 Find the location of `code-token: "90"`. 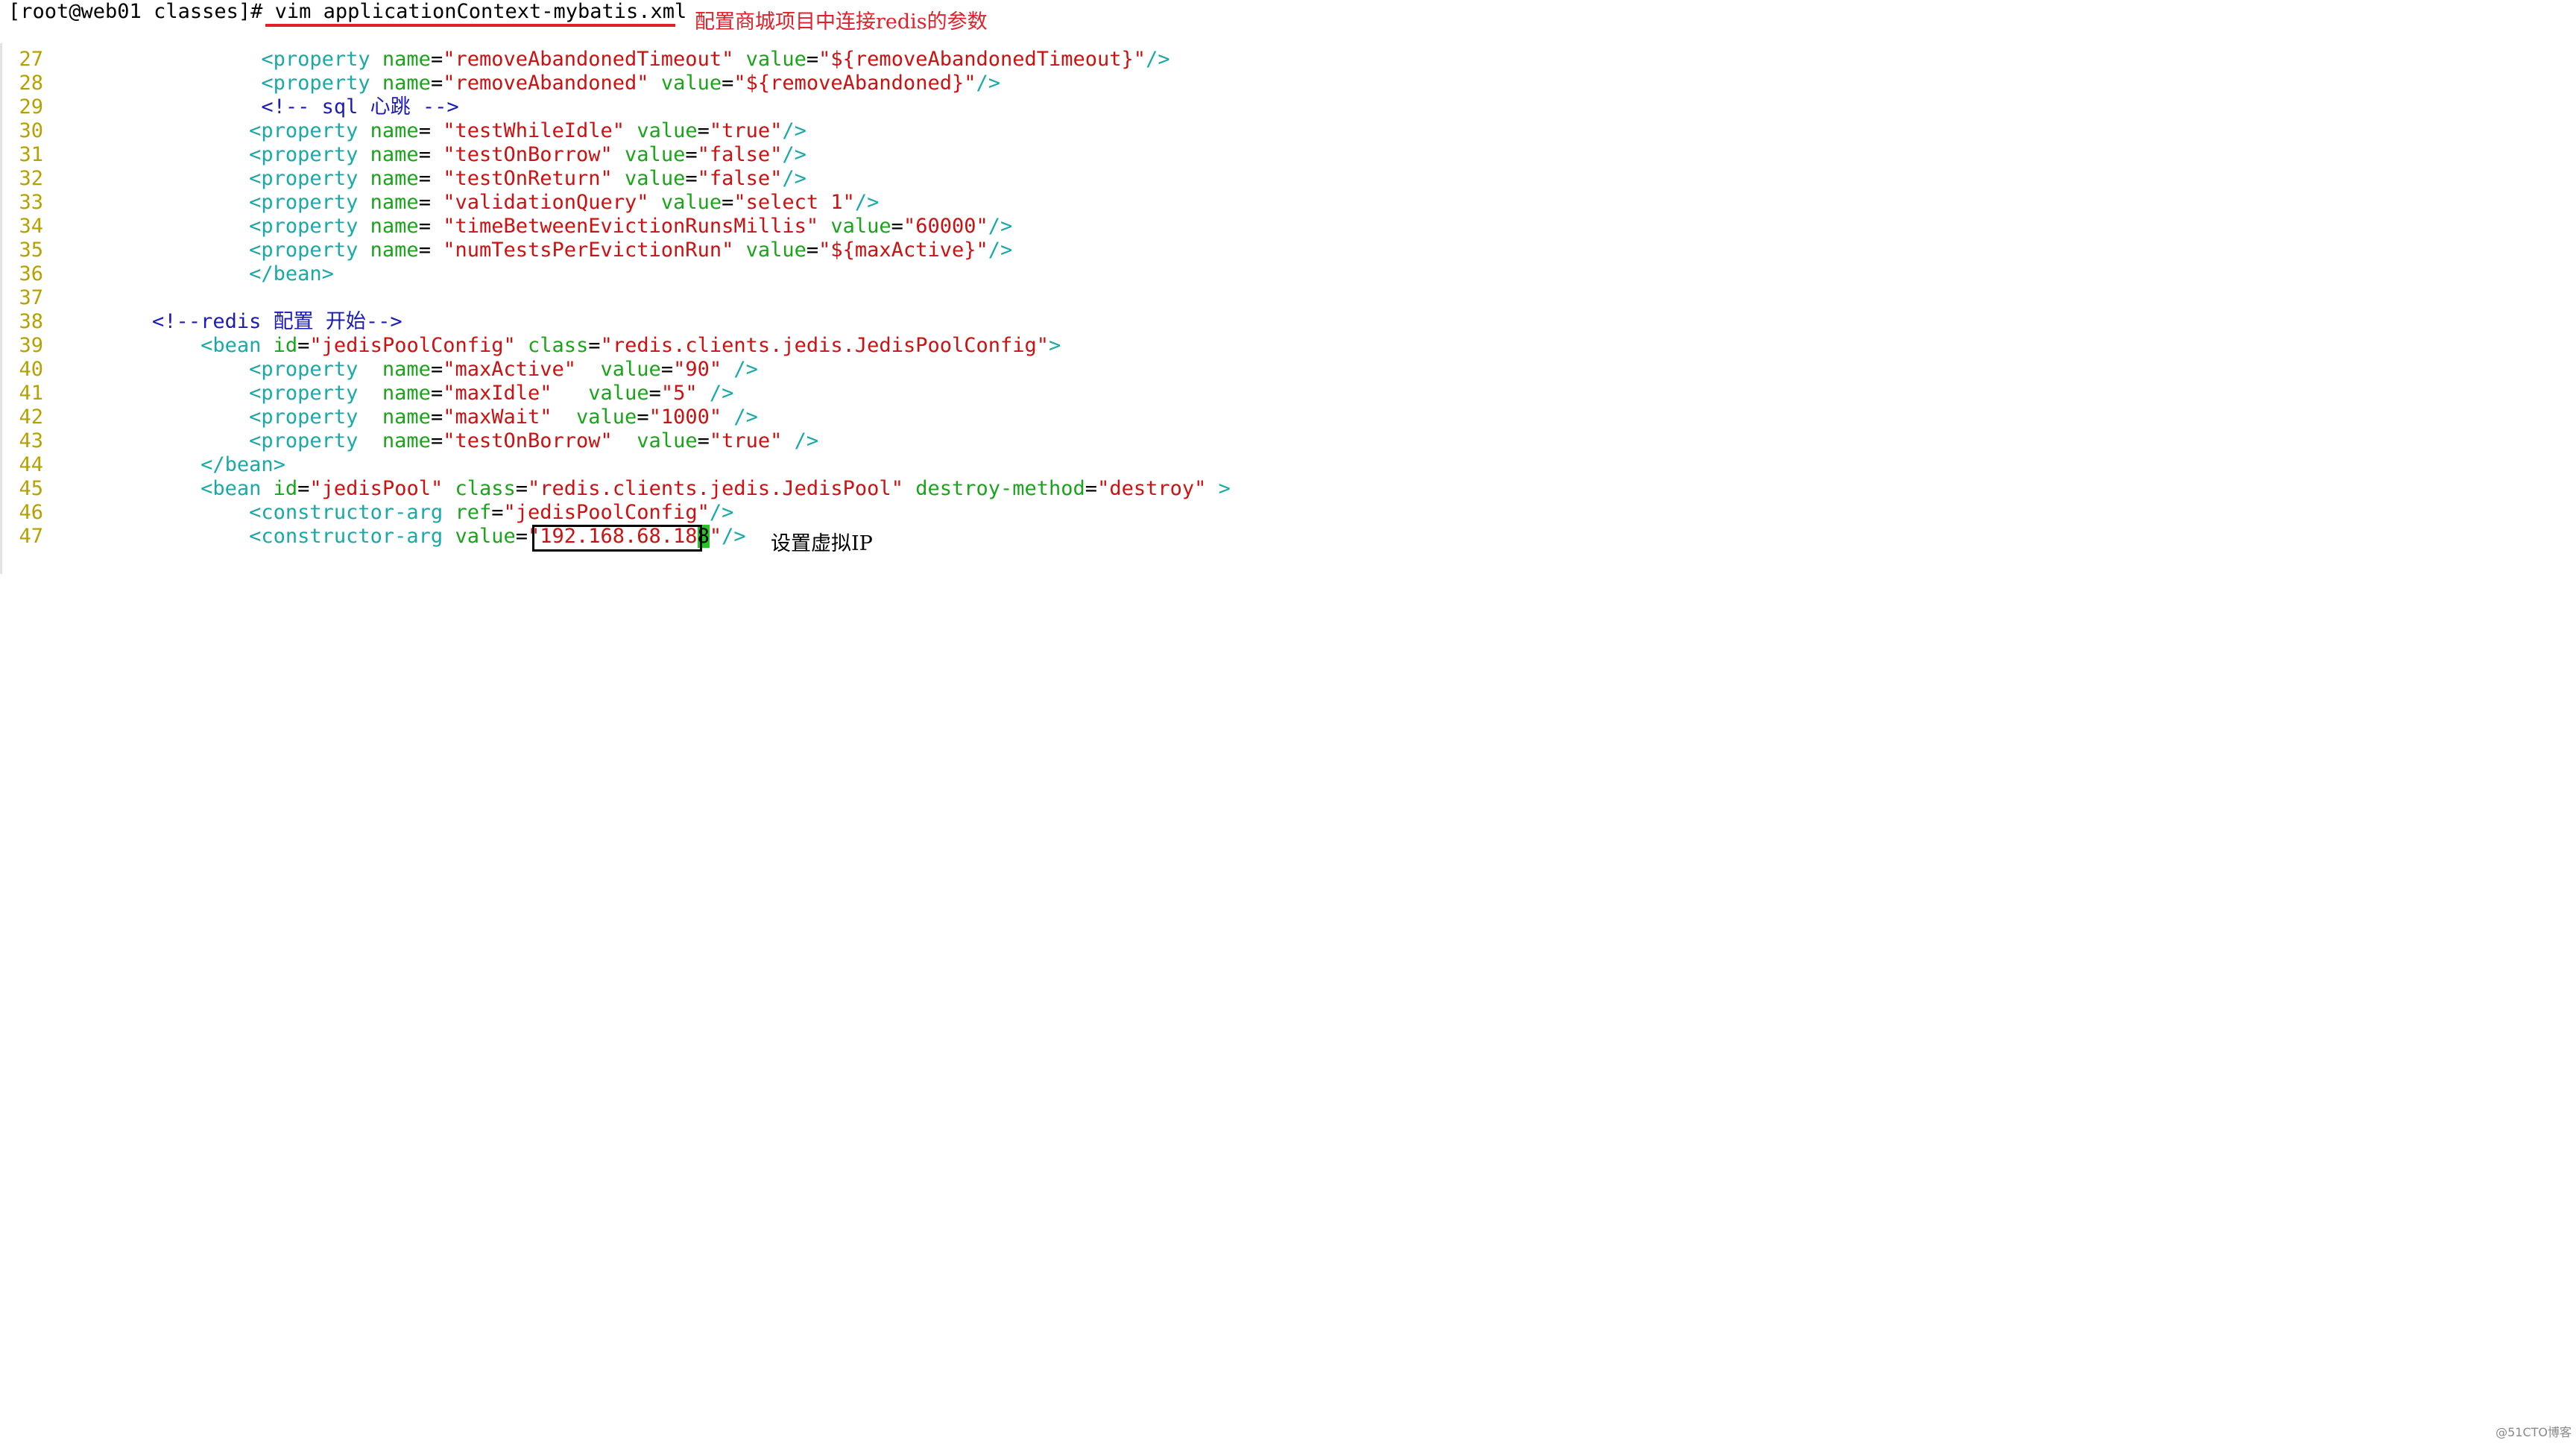

code-token: "90" is located at coordinates (698, 369).